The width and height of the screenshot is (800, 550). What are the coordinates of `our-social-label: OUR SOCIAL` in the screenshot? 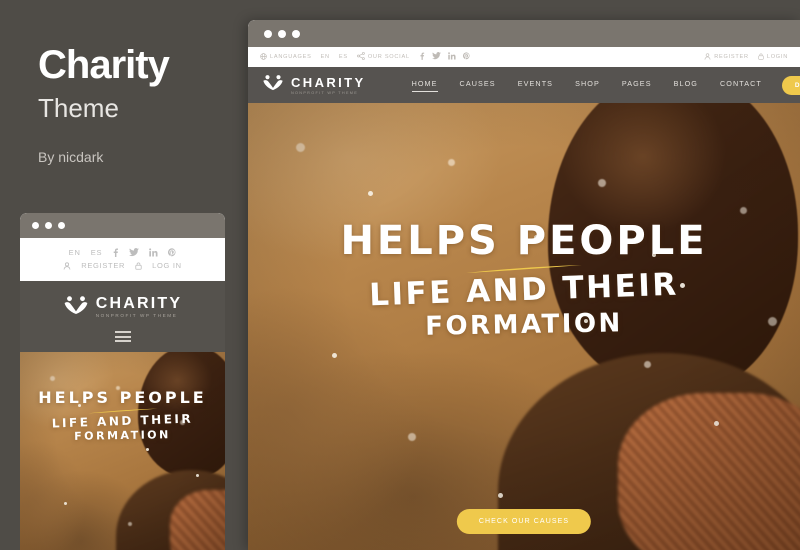 It's located at (388, 57).